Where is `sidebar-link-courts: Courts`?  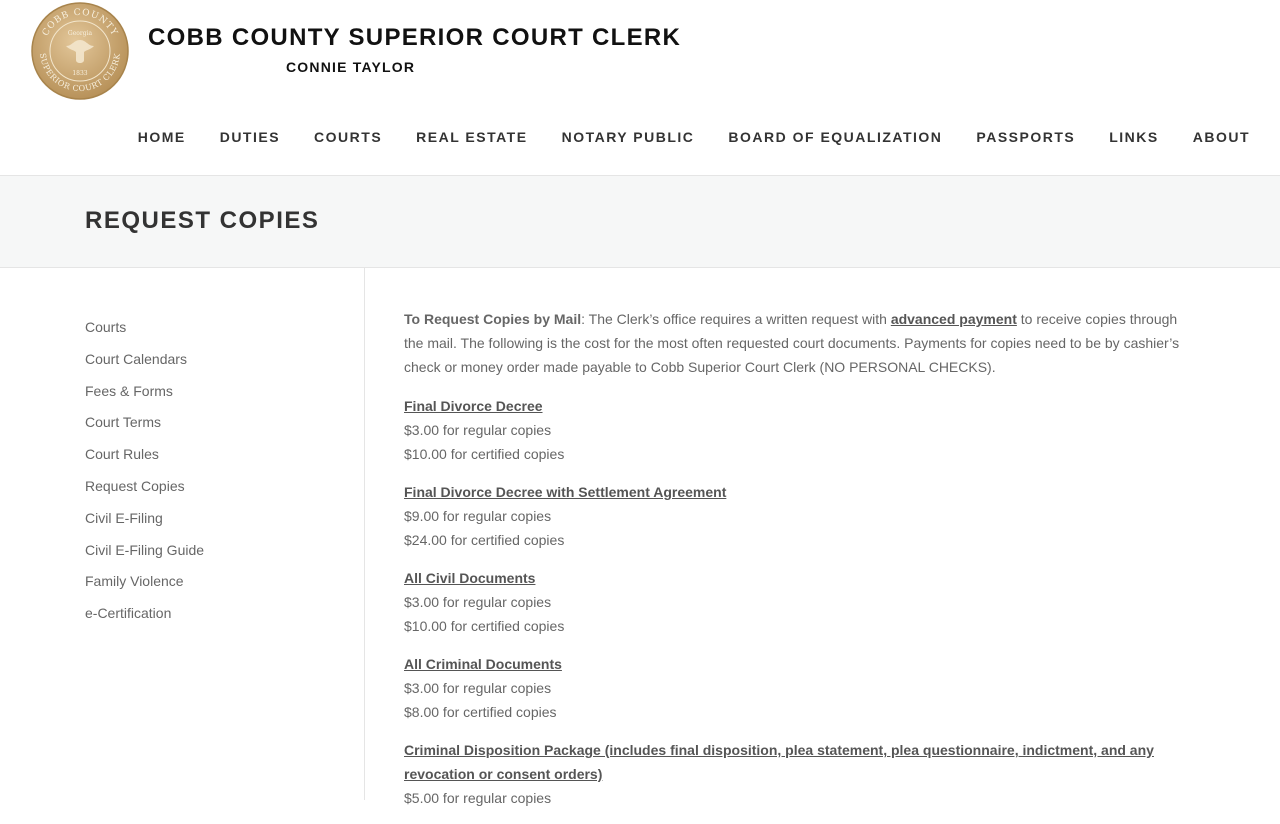 sidebar-link-courts: Courts is located at coordinates (105, 327).